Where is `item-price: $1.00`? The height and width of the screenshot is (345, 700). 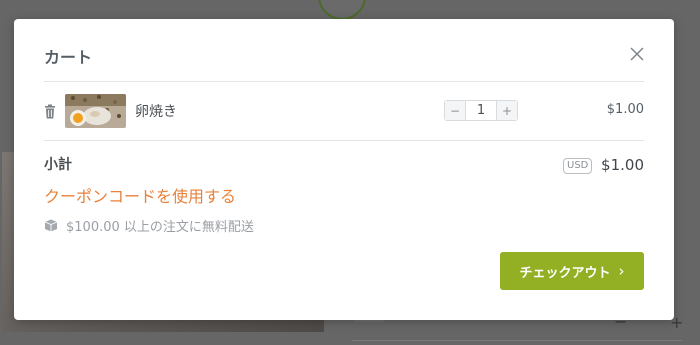
item-price: $1.00 is located at coordinates (625, 109).